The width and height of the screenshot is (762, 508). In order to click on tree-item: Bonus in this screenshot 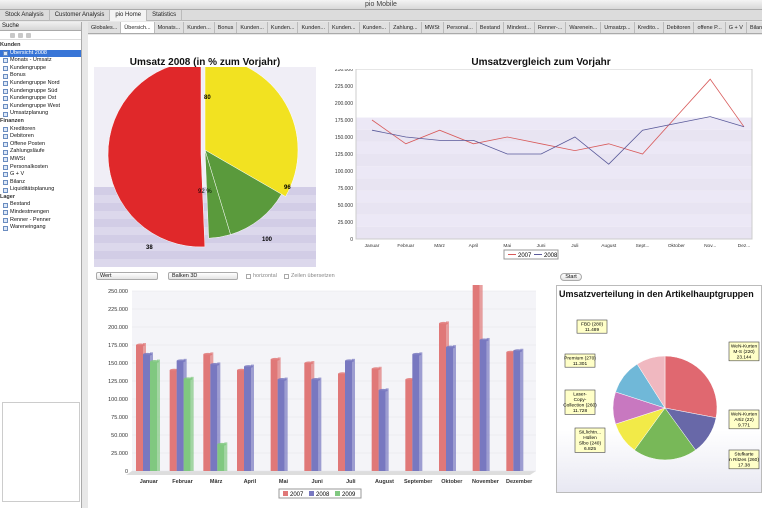, I will do `click(40, 76)`.